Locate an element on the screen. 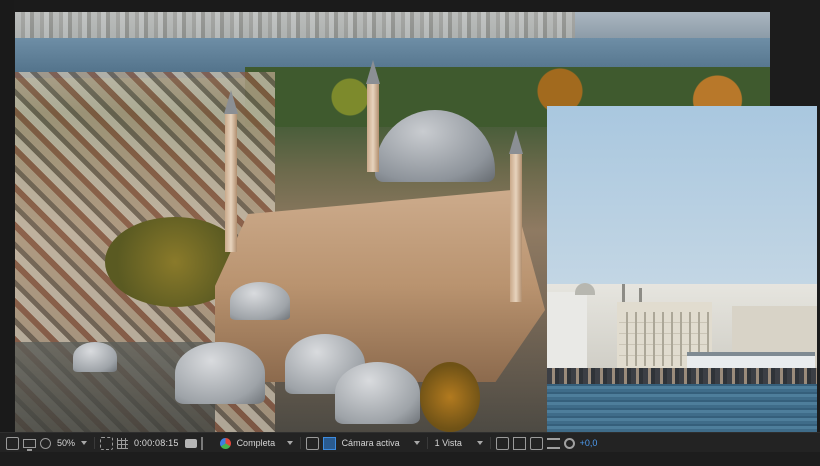 Image resolution: width=820 pixels, height=466 pixels. camera-dropdown: Cámara activa is located at coordinates (381, 443).